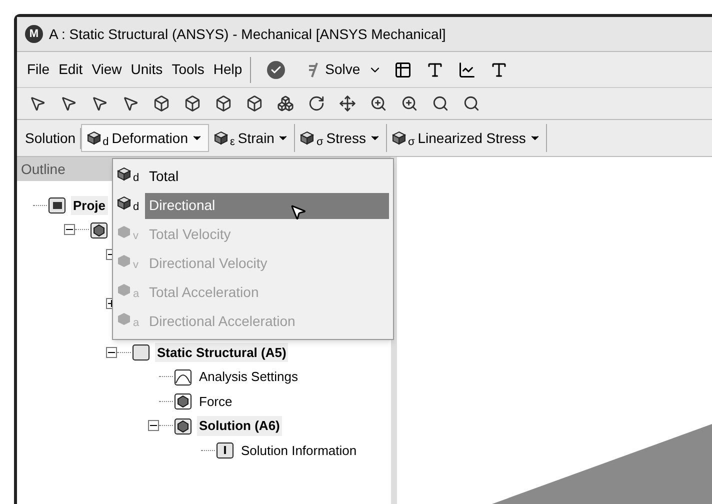 This screenshot has width=712, height=504. I want to click on toolbar-dropdown-button: σ Stress, so click(341, 138).